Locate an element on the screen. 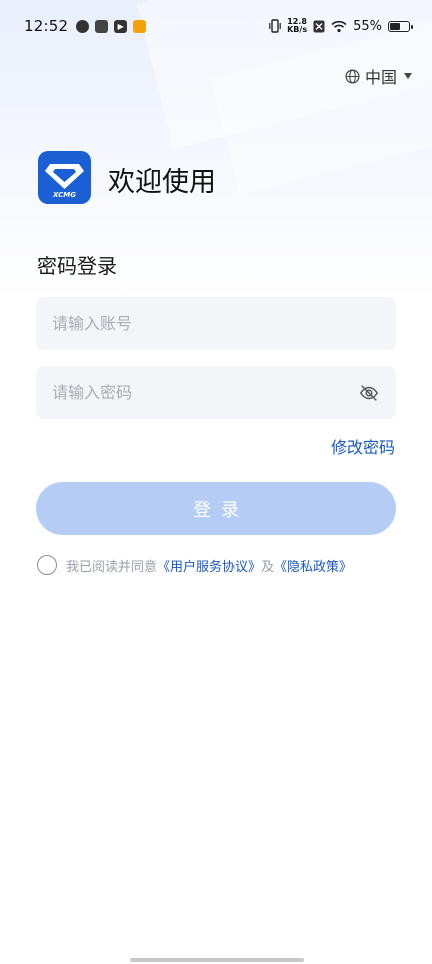 This screenshot has width=432, height=964. globe-icon is located at coordinates (352, 76).